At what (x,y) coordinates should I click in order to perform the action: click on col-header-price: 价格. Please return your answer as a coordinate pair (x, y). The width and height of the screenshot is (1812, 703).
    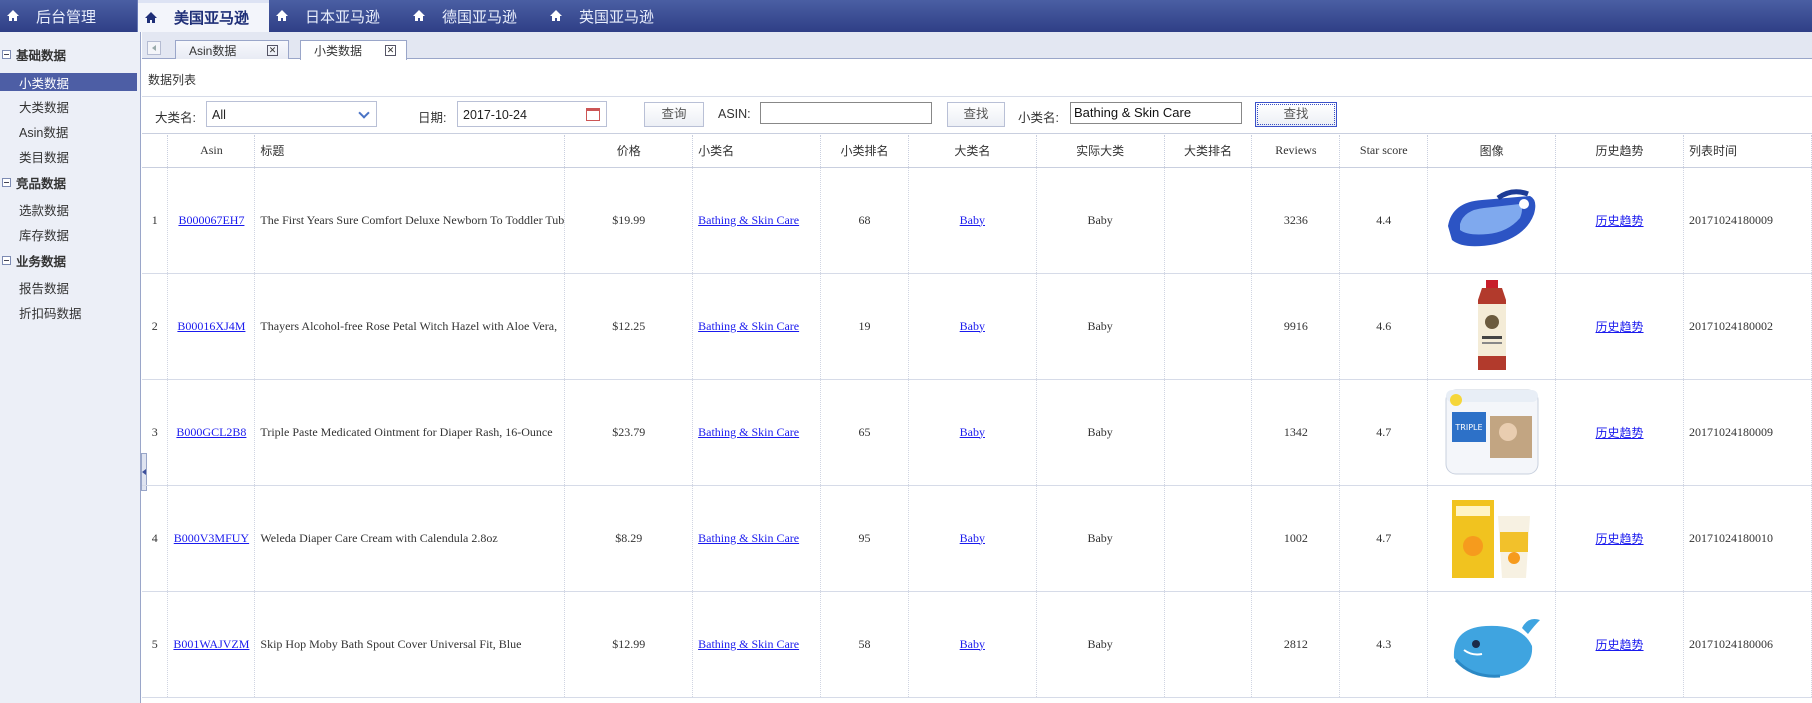
    Looking at the image, I should click on (629, 151).